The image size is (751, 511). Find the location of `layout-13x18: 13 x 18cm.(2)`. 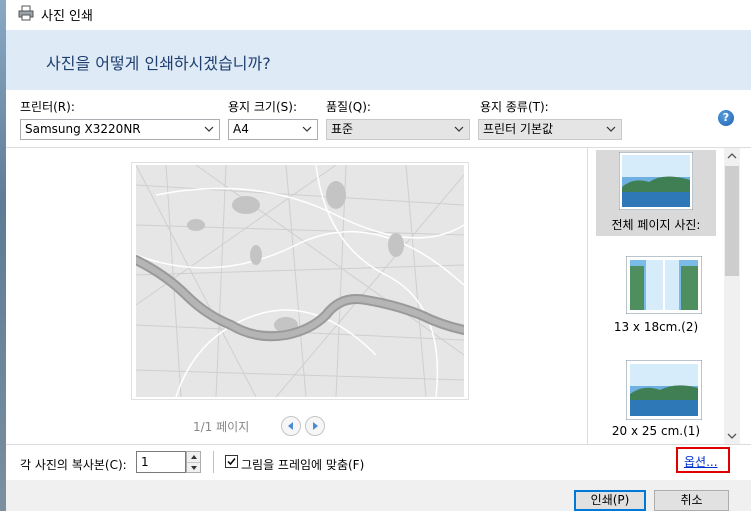

layout-13x18: 13 x 18cm.(2) is located at coordinates (656, 296).